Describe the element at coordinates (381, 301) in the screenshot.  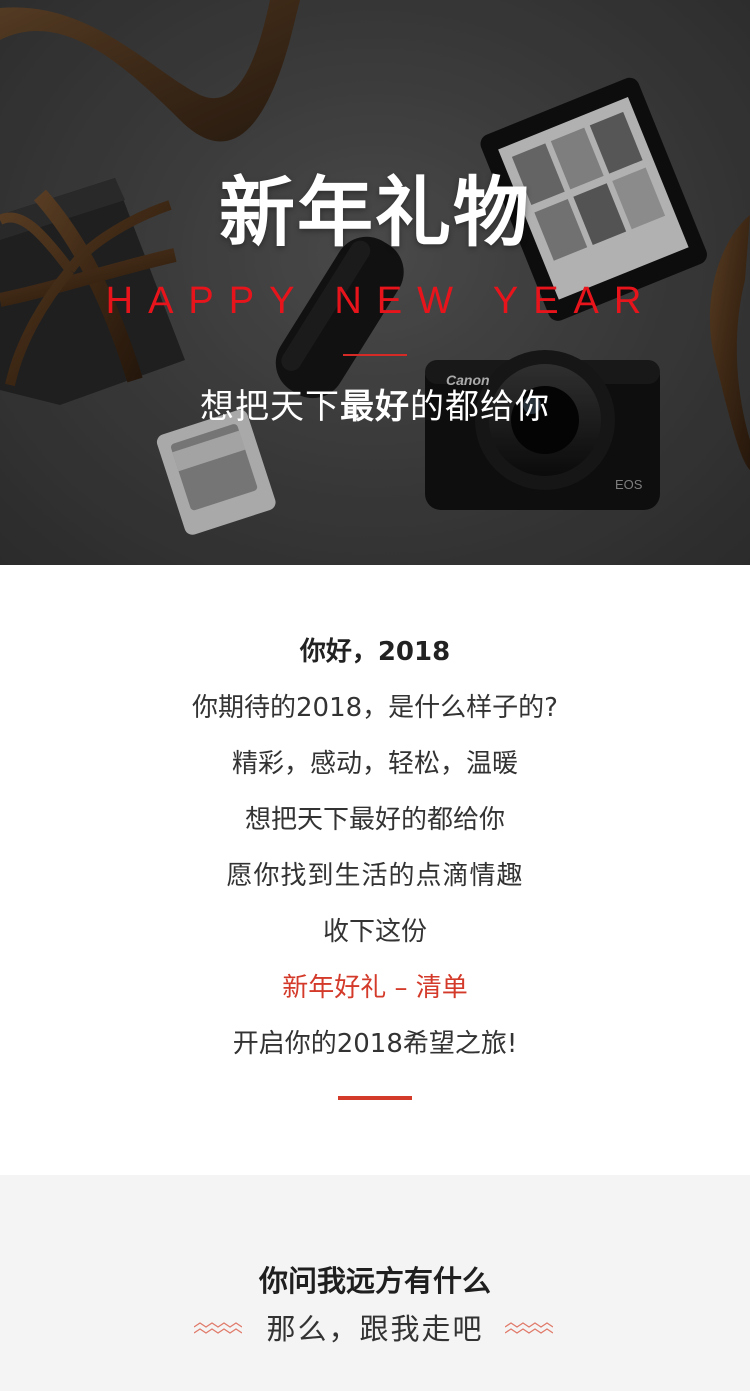
I see `hero-subtitle: HAPPY NEW YEAR` at that location.